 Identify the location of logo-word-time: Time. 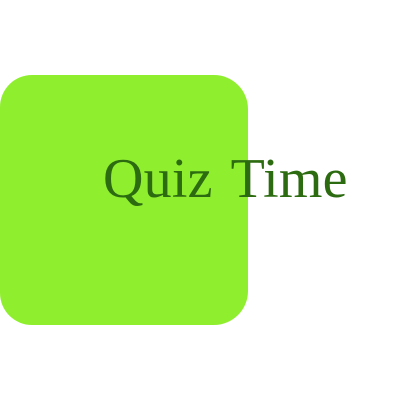
(289, 179).